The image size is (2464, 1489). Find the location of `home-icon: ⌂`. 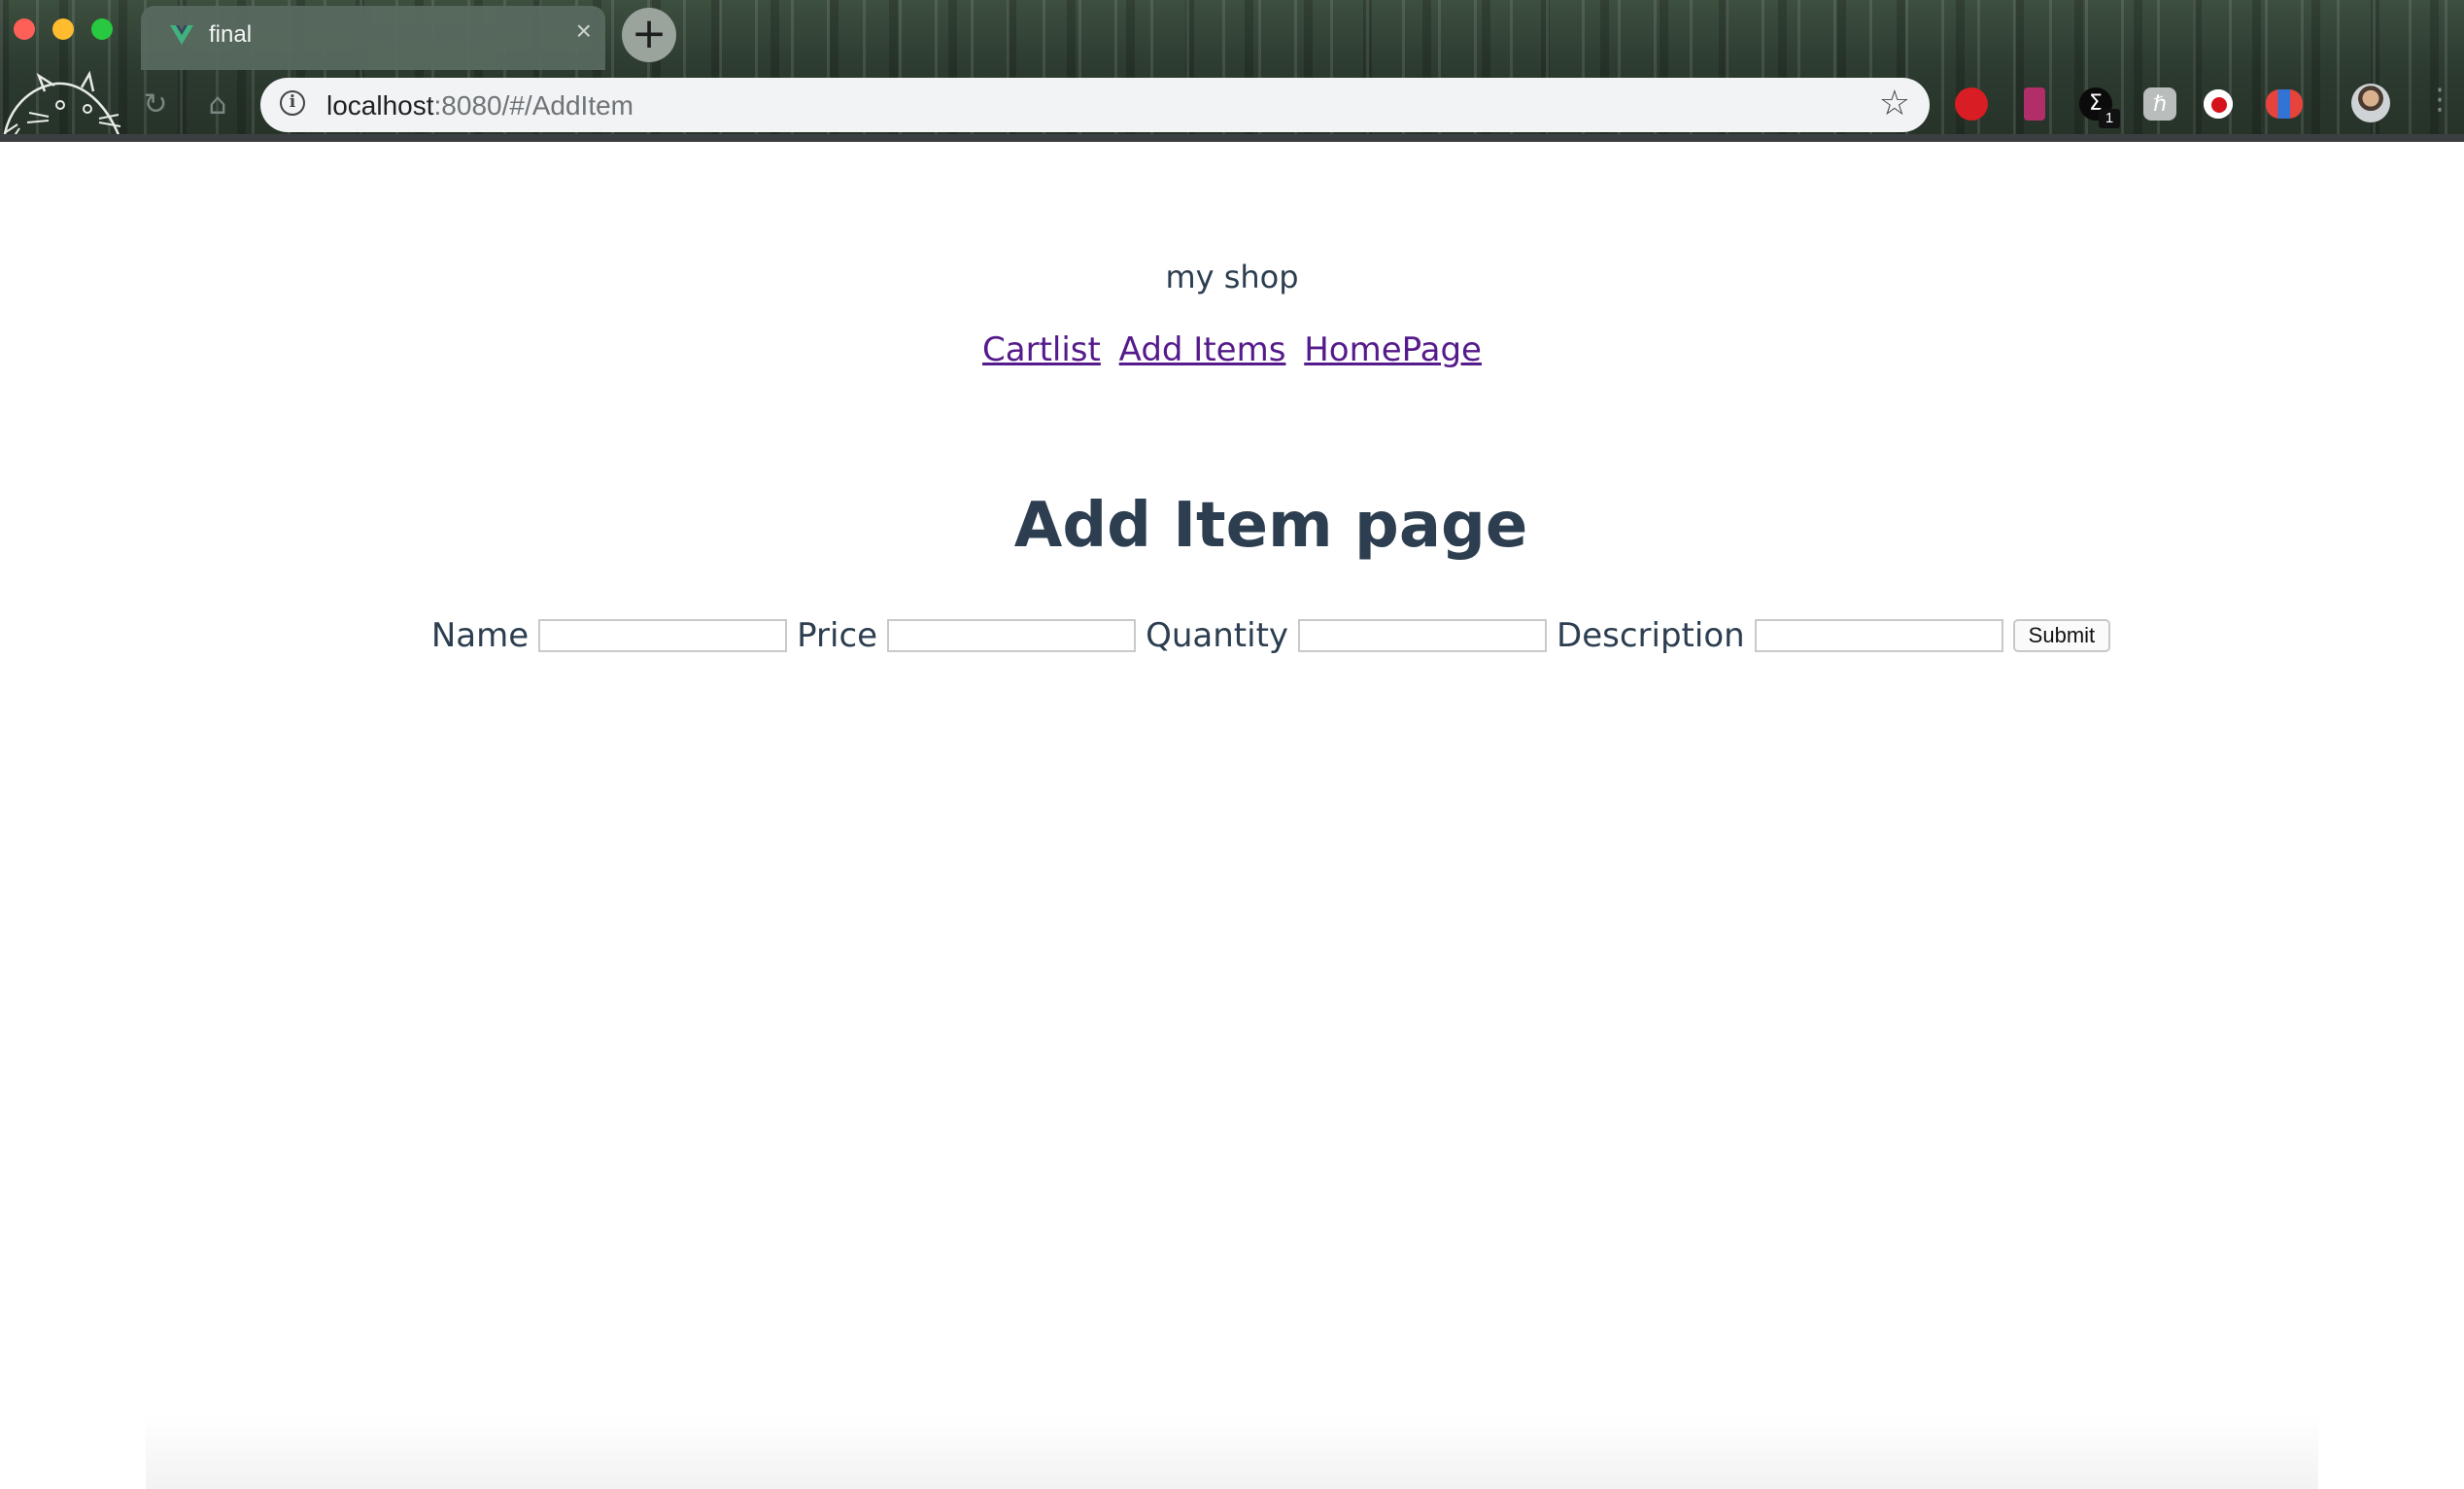

home-icon: ⌂ is located at coordinates (217, 104).